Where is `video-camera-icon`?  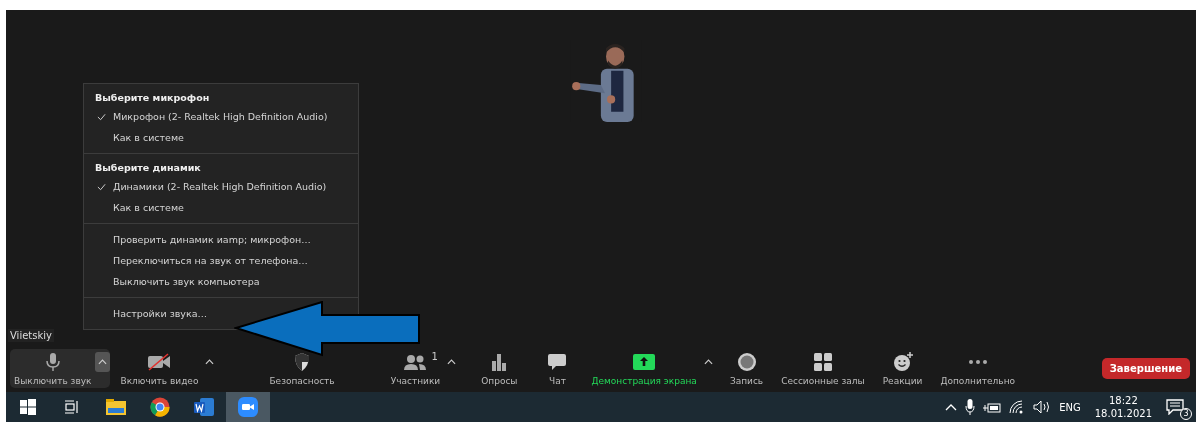
video-camera-icon is located at coordinates (248, 407).